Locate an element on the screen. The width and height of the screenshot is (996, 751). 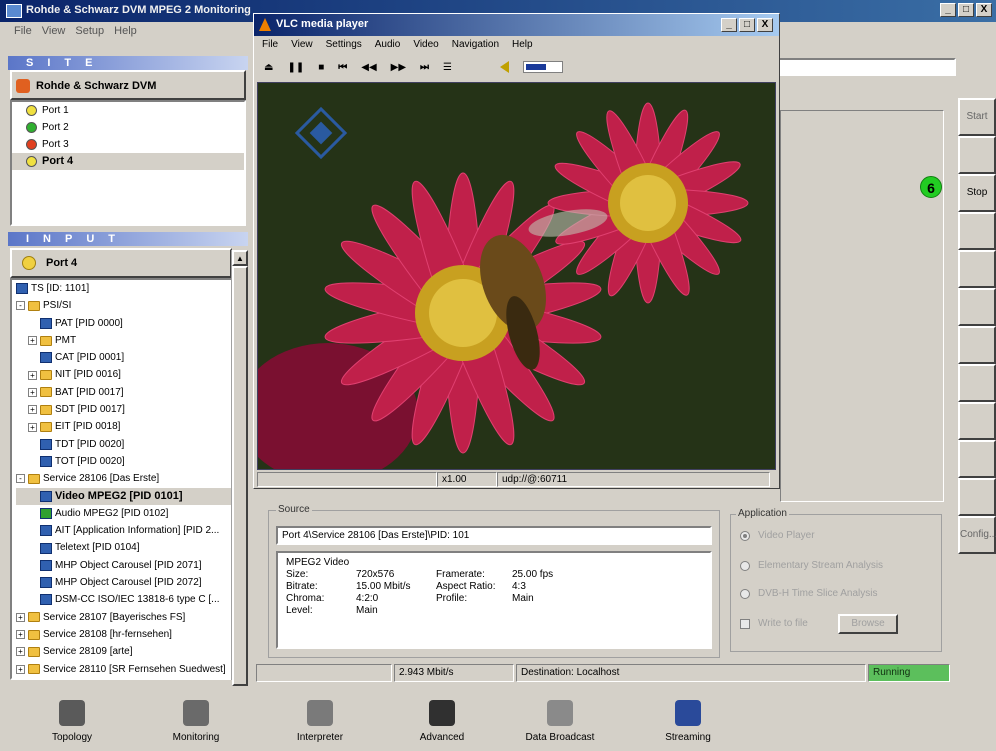
radio-video-player: Video Player is located at coordinates (777, 535).